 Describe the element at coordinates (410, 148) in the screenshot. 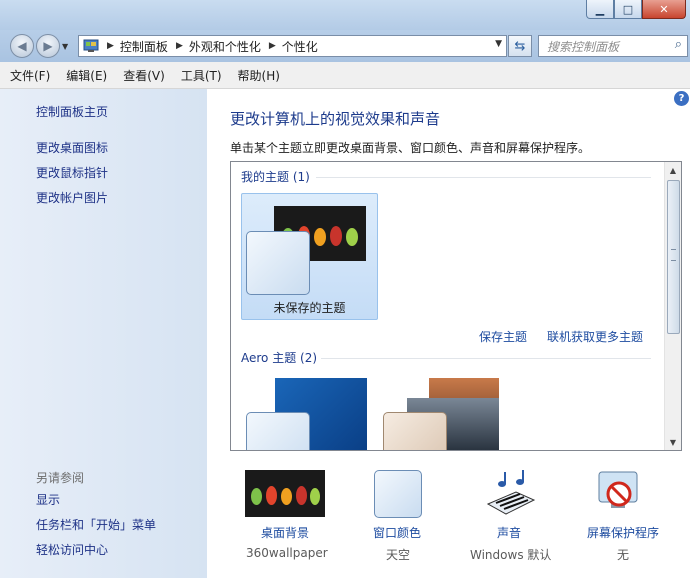

I see `page-description: 单击某个主题立即更改桌面背景、窗口颜色、声音和屏幕保护程序。` at that location.